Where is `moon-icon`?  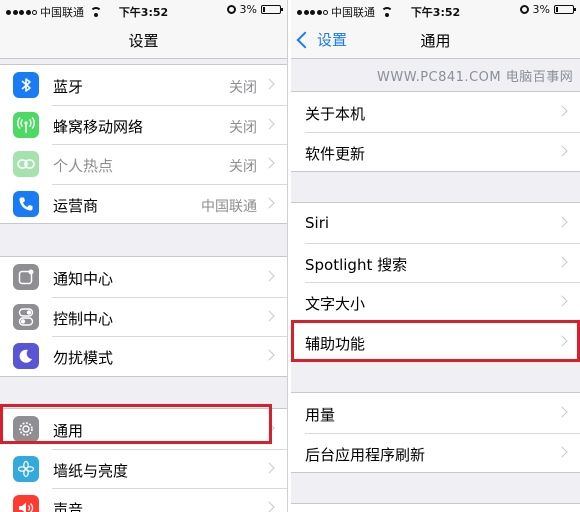 moon-icon is located at coordinates (26, 356).